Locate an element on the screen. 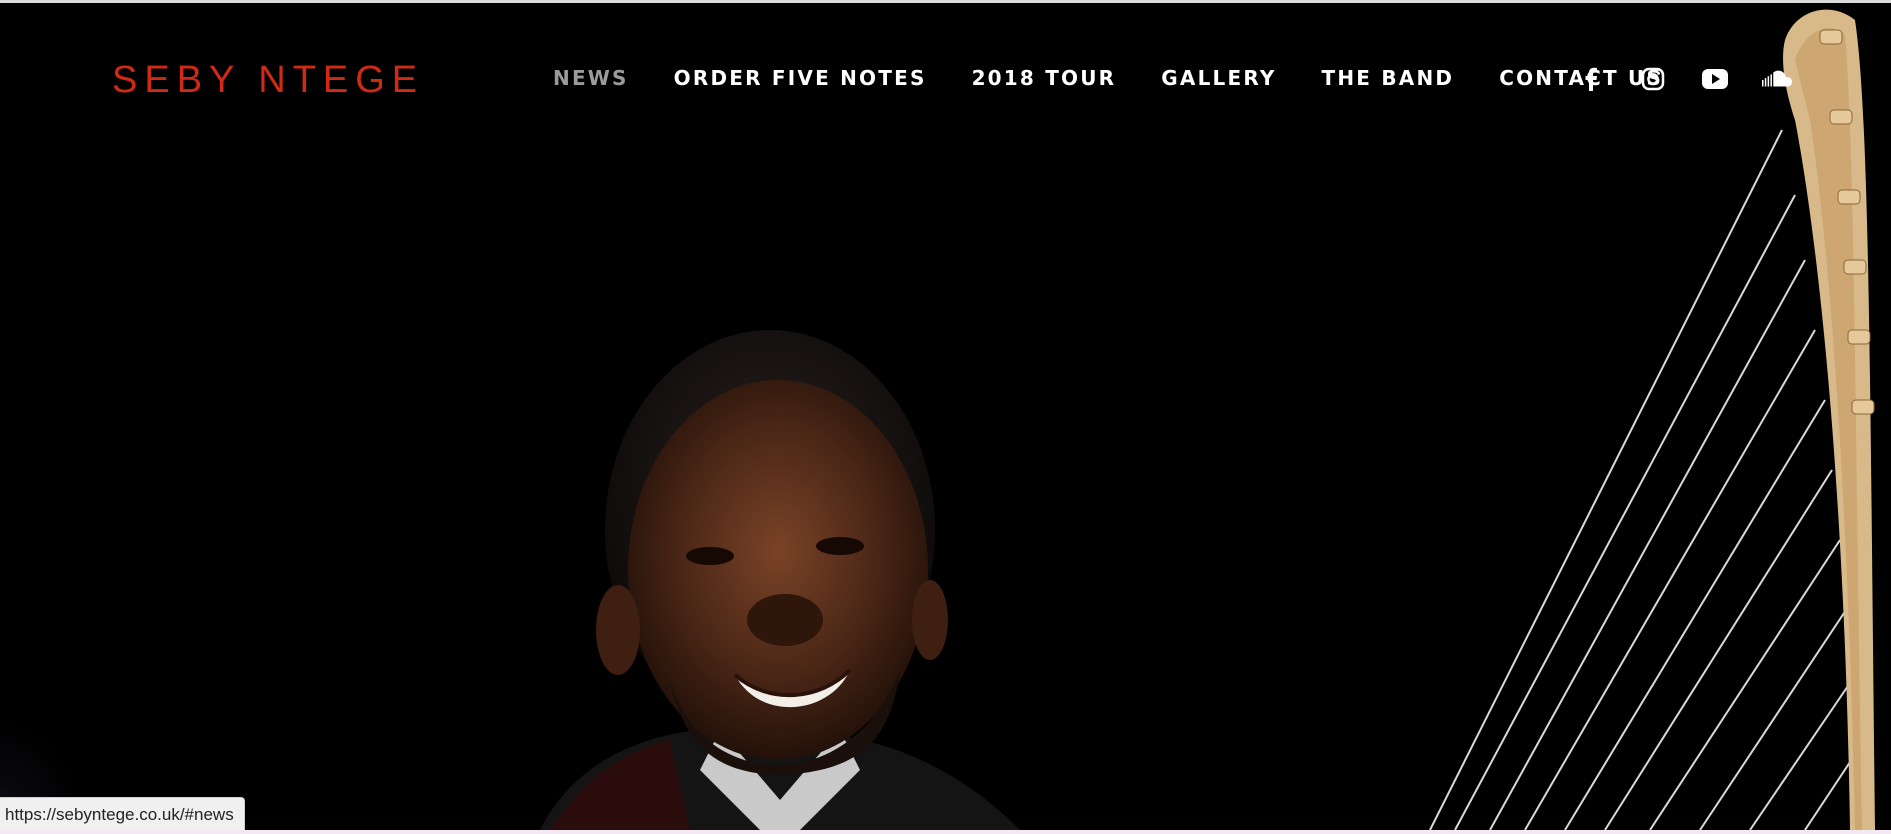  site-logo: SEBY NTEGE is located at coordinates (268, 80).